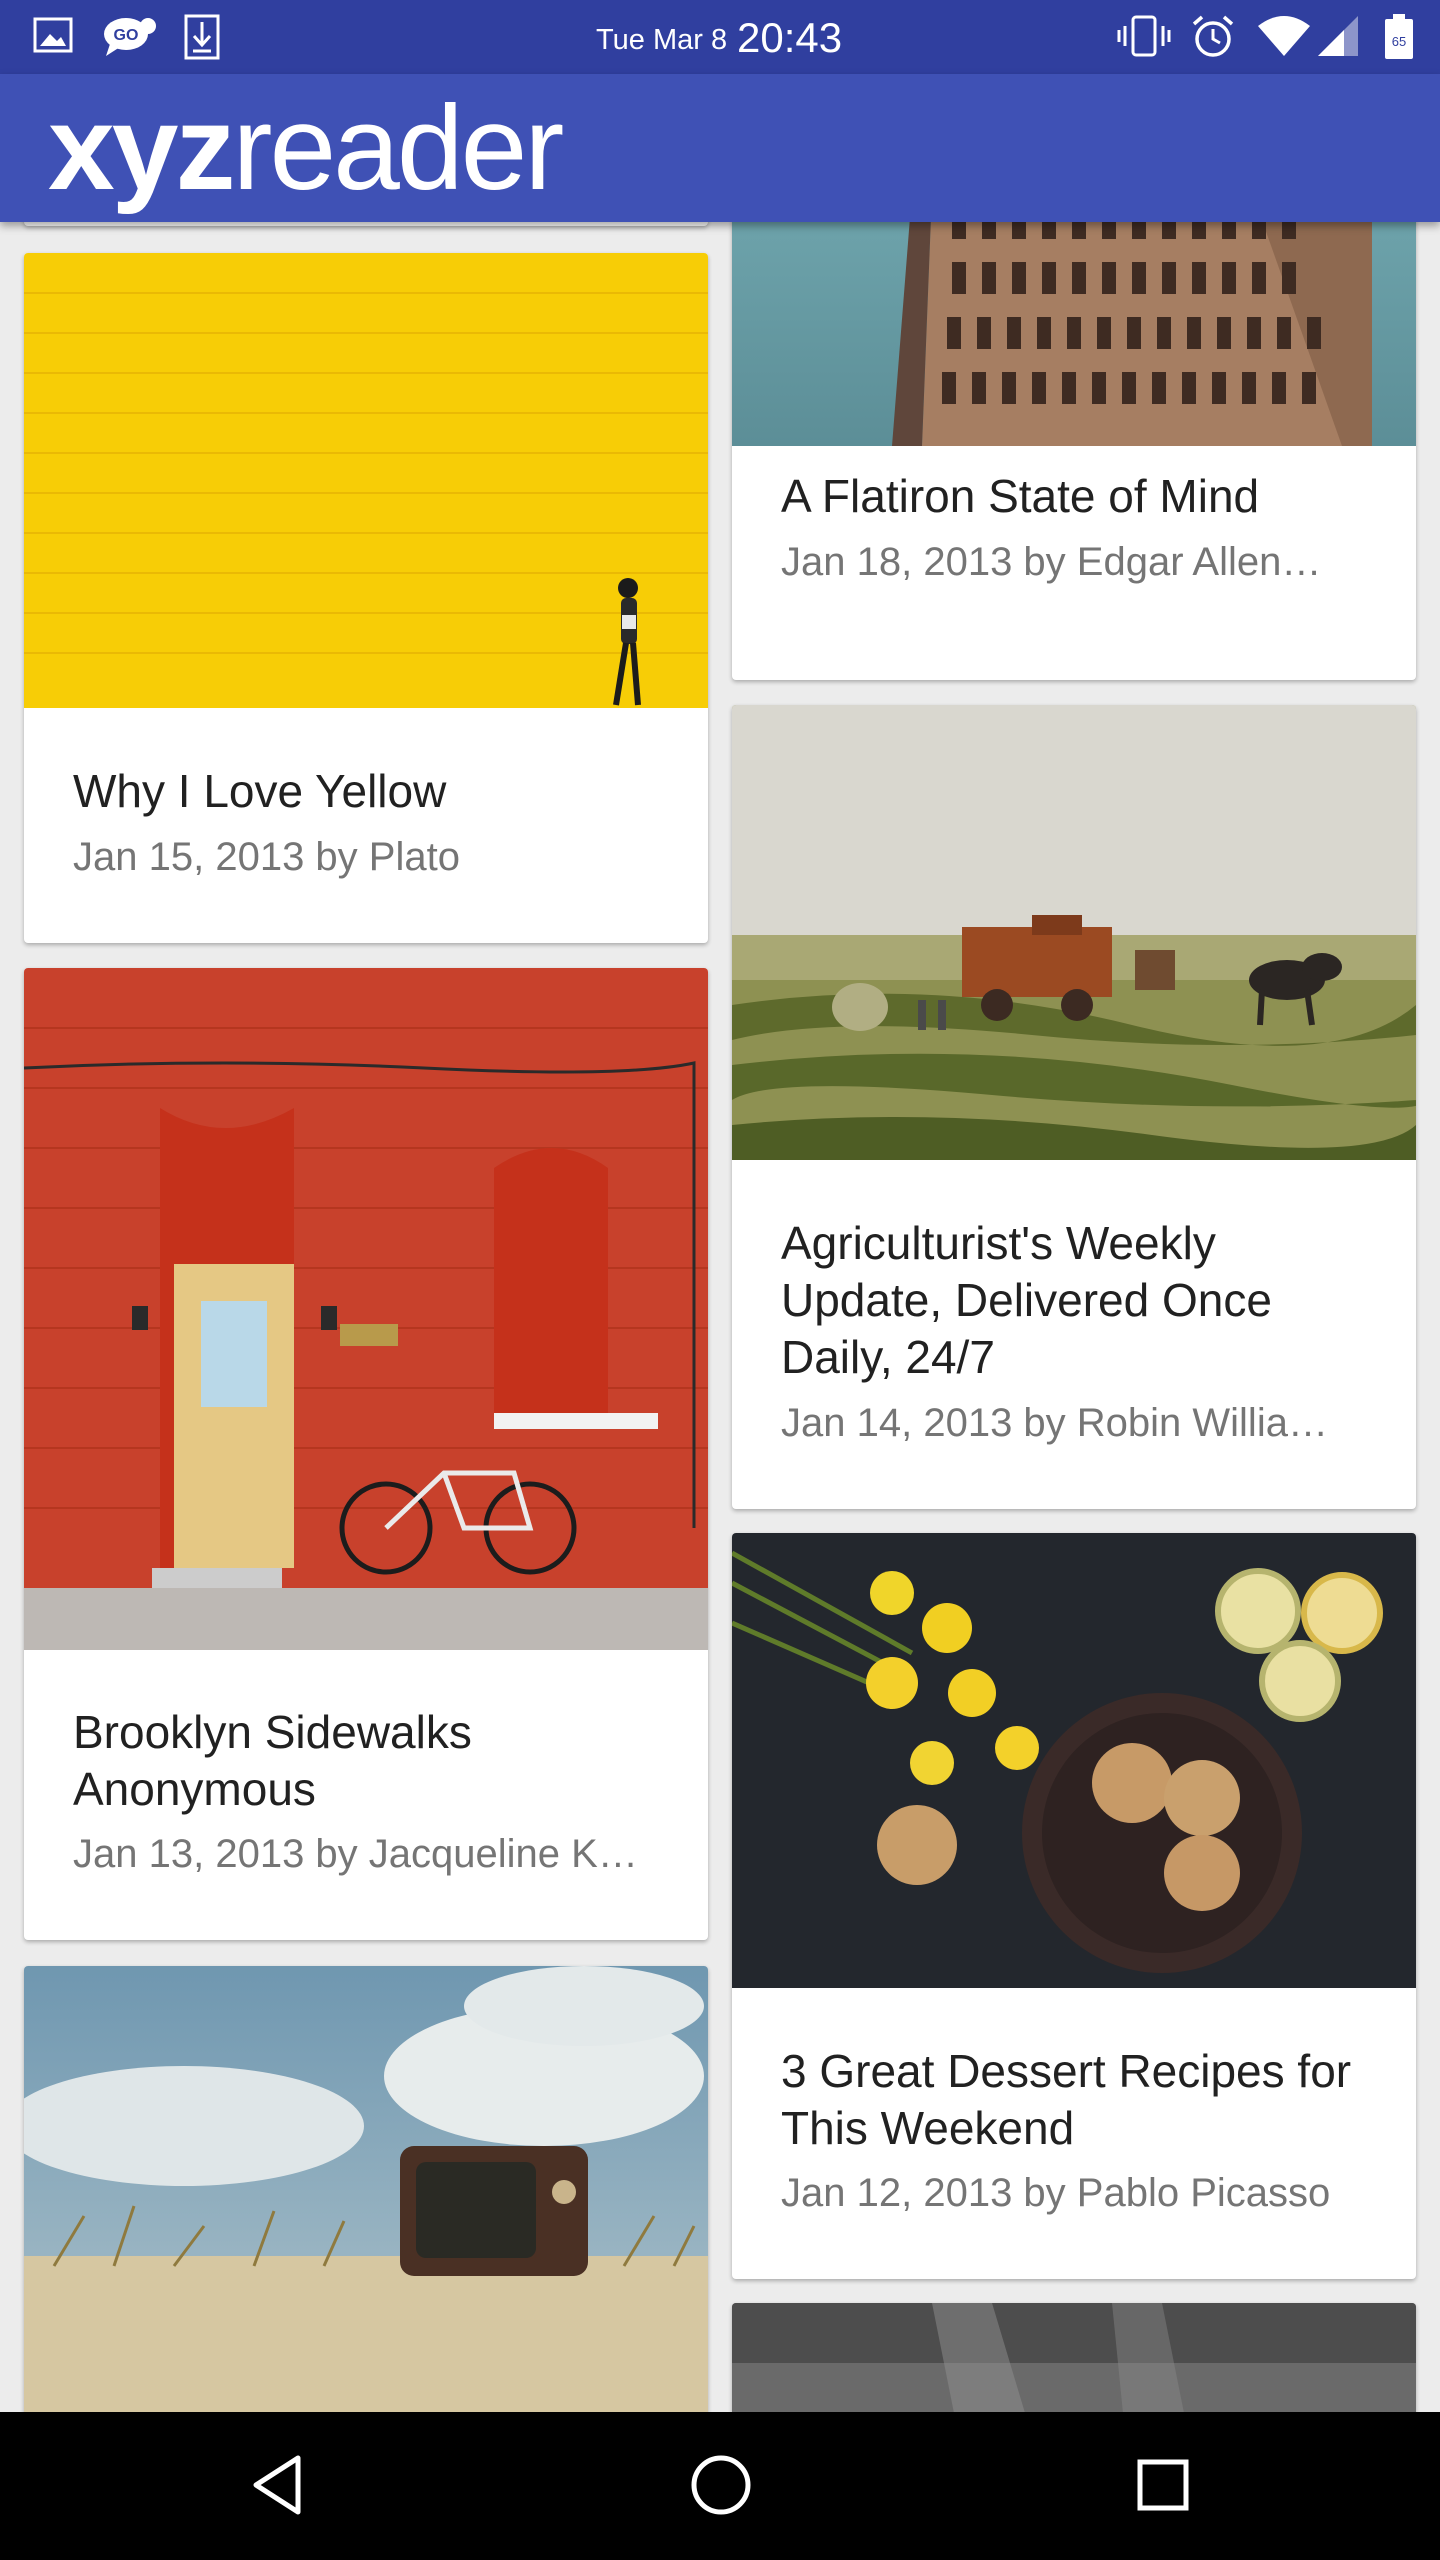 This screenshot has height=2560, width=1440. What do you see at coordinates (1284, 38) in the screenshot?
I see `wifi-icon` at bounding box center [1284, 38].